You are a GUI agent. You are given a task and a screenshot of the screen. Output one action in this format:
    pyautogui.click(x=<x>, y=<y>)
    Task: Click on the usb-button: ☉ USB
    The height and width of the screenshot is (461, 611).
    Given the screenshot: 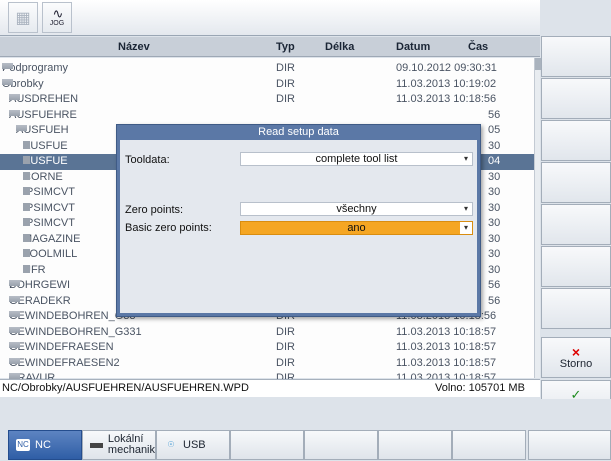 What is the action you would take?
    pyautogui.click(x=193, y=445)
    